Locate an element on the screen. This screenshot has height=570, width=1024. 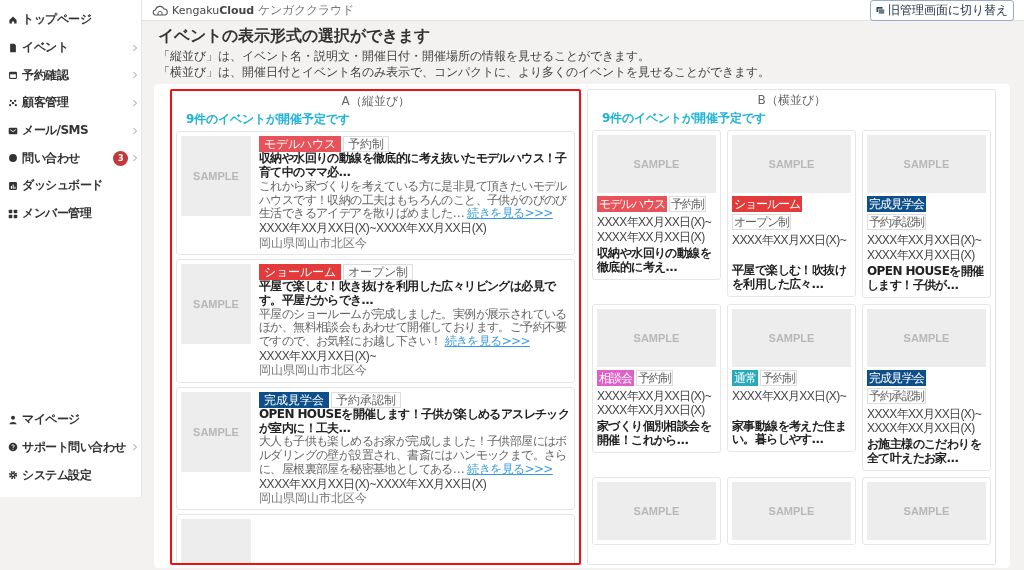
layout-title: A（縦並び） is located at coordinates (375, 102).